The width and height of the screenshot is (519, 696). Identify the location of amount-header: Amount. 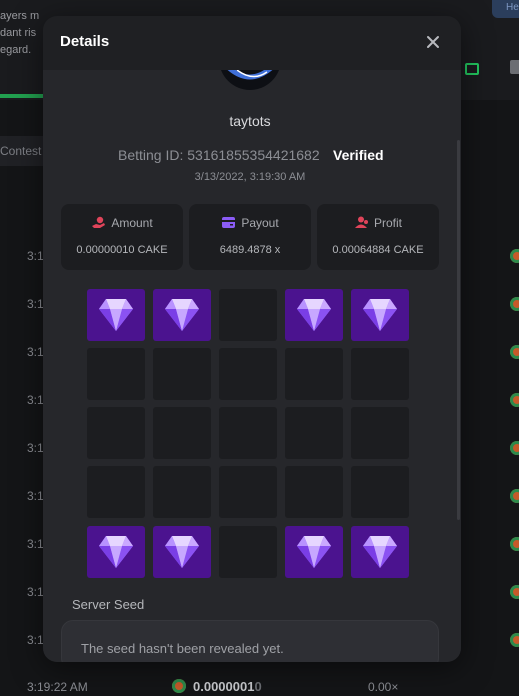
(122, 223).